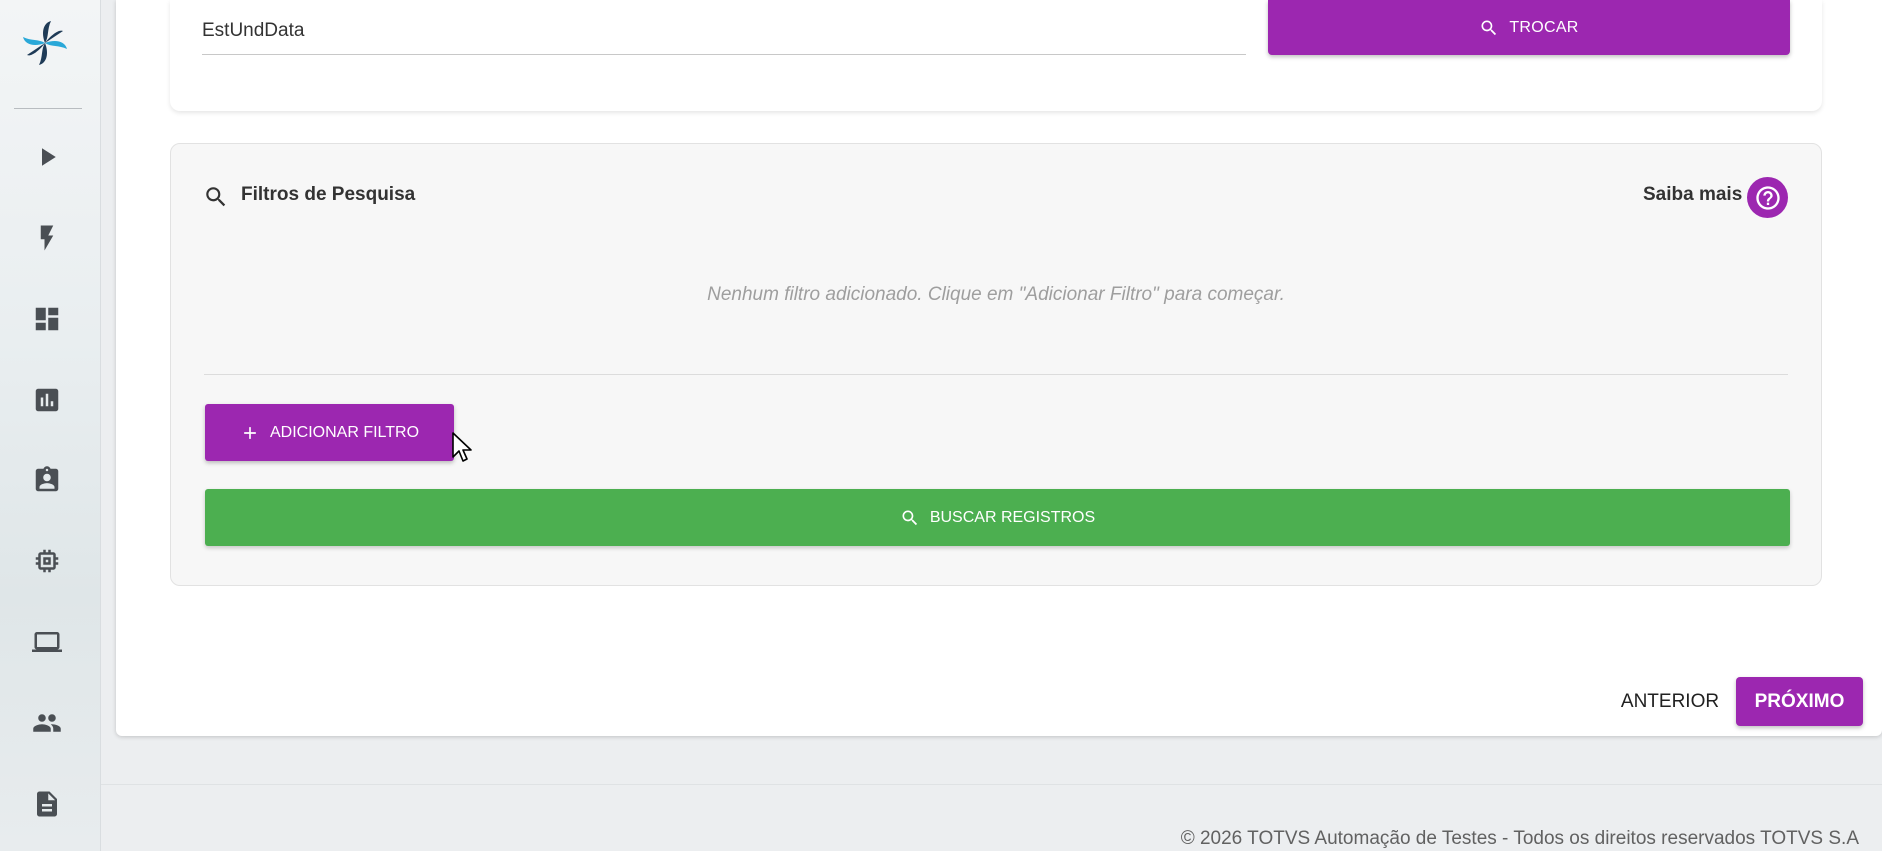 This screenshot has height=851, width=1882. I want to click on filters-title: Filtros de Pesquisa, so click(328, 194).